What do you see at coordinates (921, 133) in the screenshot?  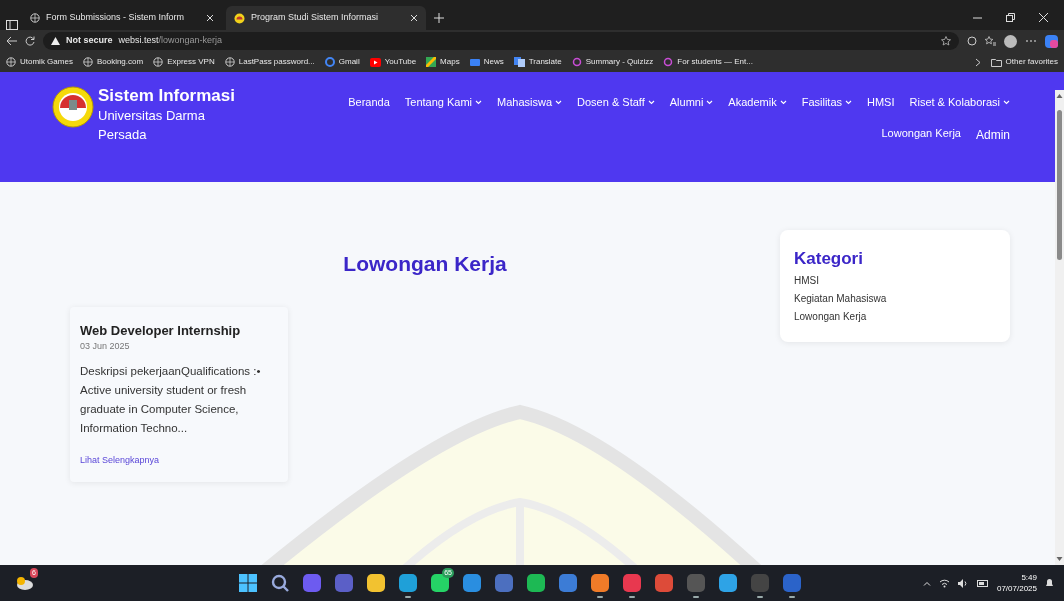 I see `nav-link: Lowongan Kerja` at bounding box center [921, 133].